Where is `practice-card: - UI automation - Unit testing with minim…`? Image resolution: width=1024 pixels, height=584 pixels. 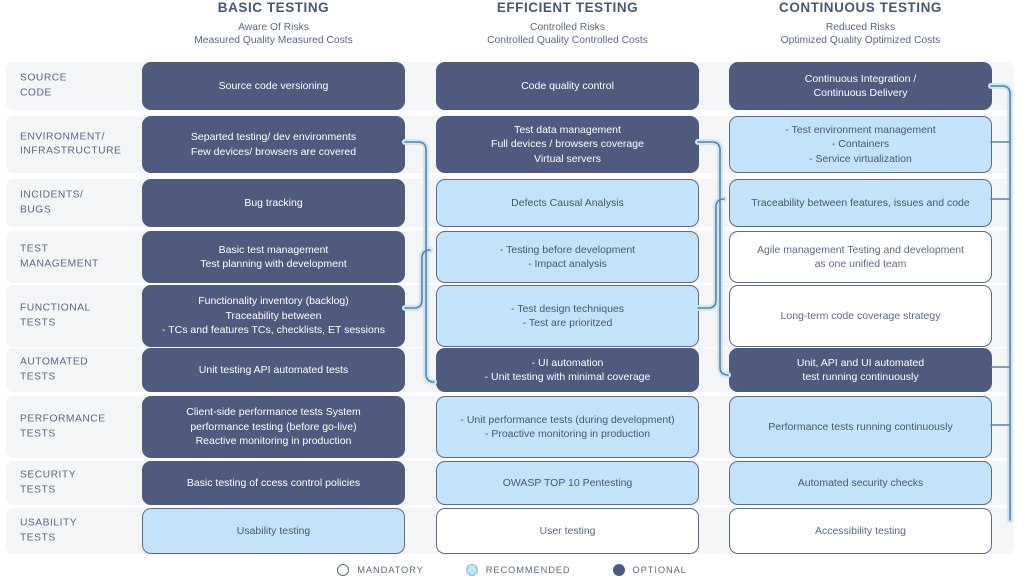 practice-card: - UI automation - Unit testing with minim… is located at coordinates (567, 370).